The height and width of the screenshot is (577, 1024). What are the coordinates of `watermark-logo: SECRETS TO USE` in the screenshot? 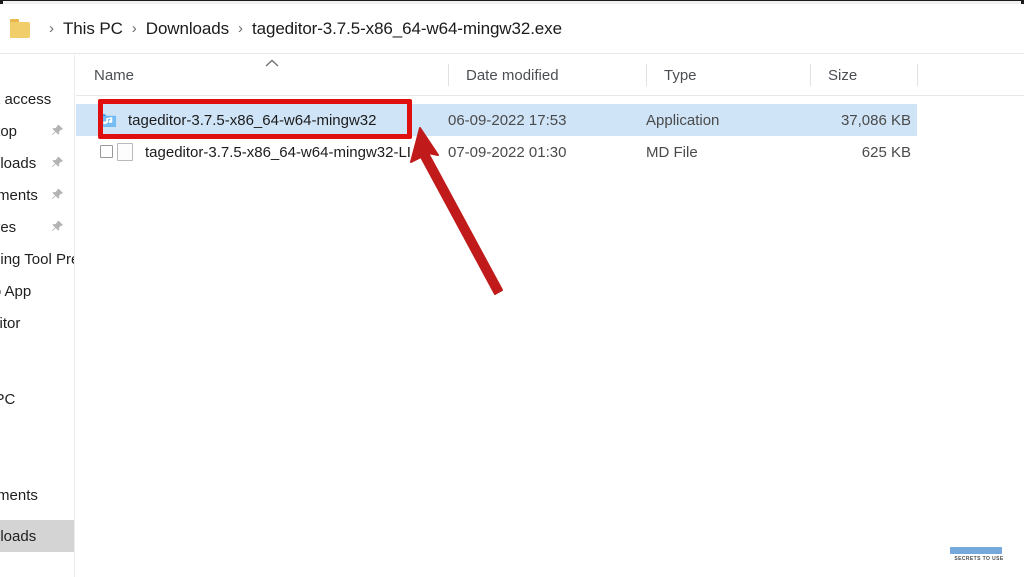 It's located at (979, 557).